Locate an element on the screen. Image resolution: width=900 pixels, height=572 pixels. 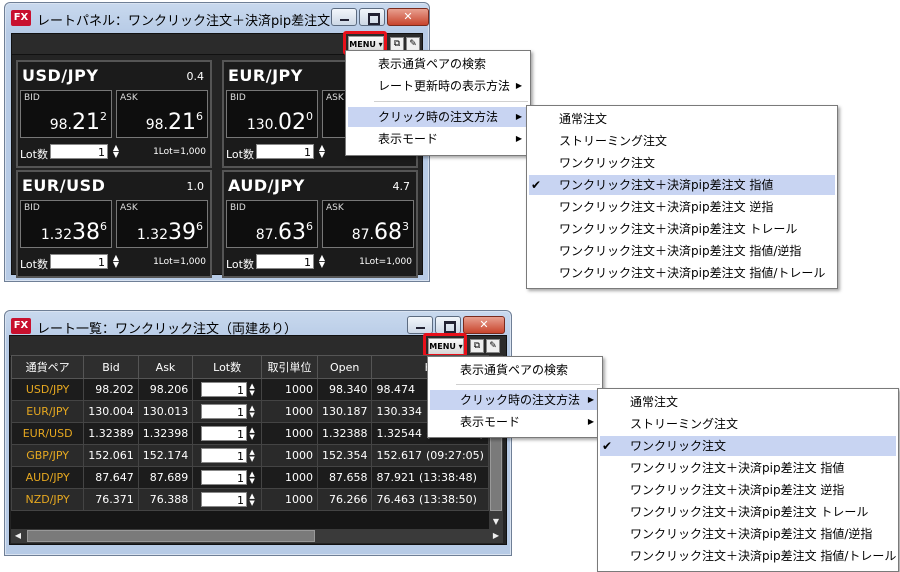
scroll-right-icon: ▶ is located at coordinates (496, 536).